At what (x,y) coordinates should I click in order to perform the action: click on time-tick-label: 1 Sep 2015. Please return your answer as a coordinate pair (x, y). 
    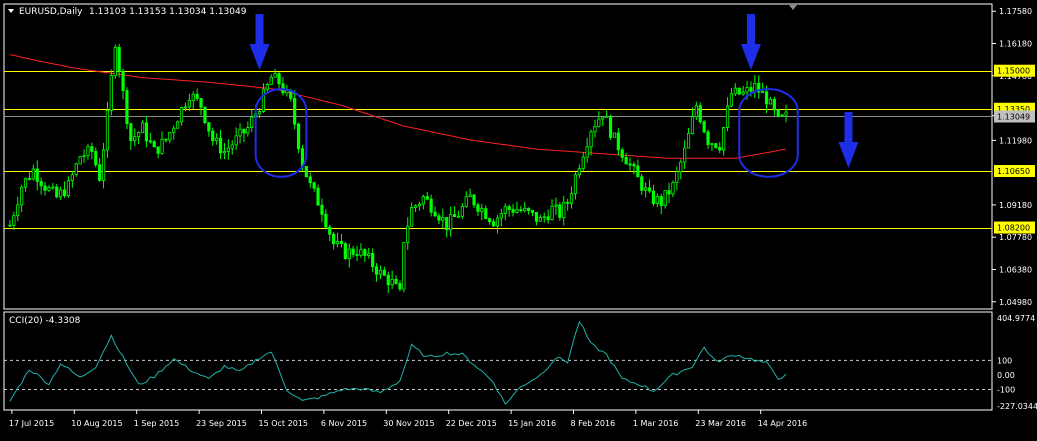
    Looking at the image, I should click on (157, 423).